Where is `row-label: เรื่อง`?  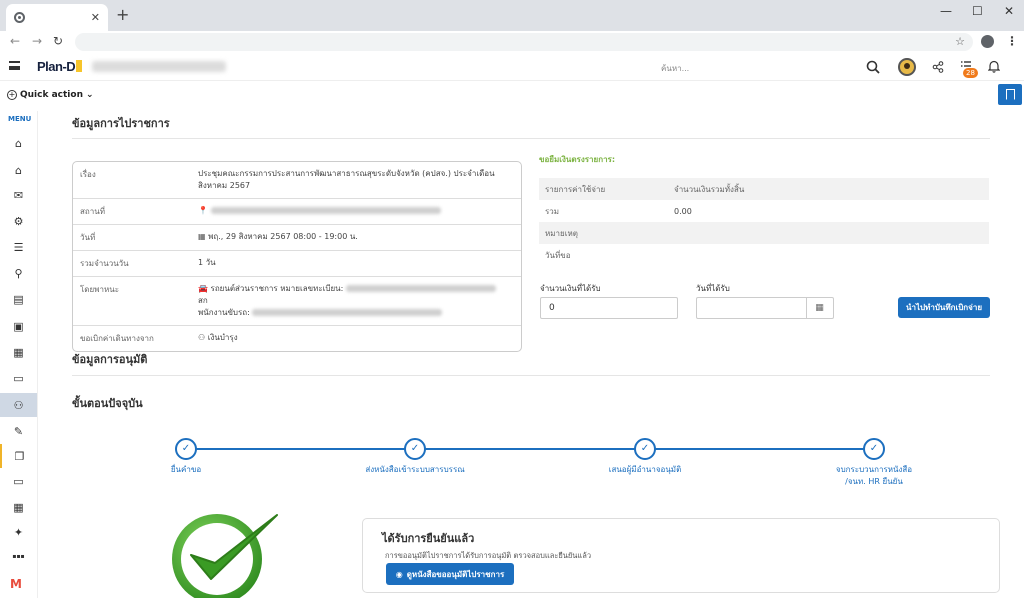
row-label: เรื่อง is located at coordinates (88, 174).